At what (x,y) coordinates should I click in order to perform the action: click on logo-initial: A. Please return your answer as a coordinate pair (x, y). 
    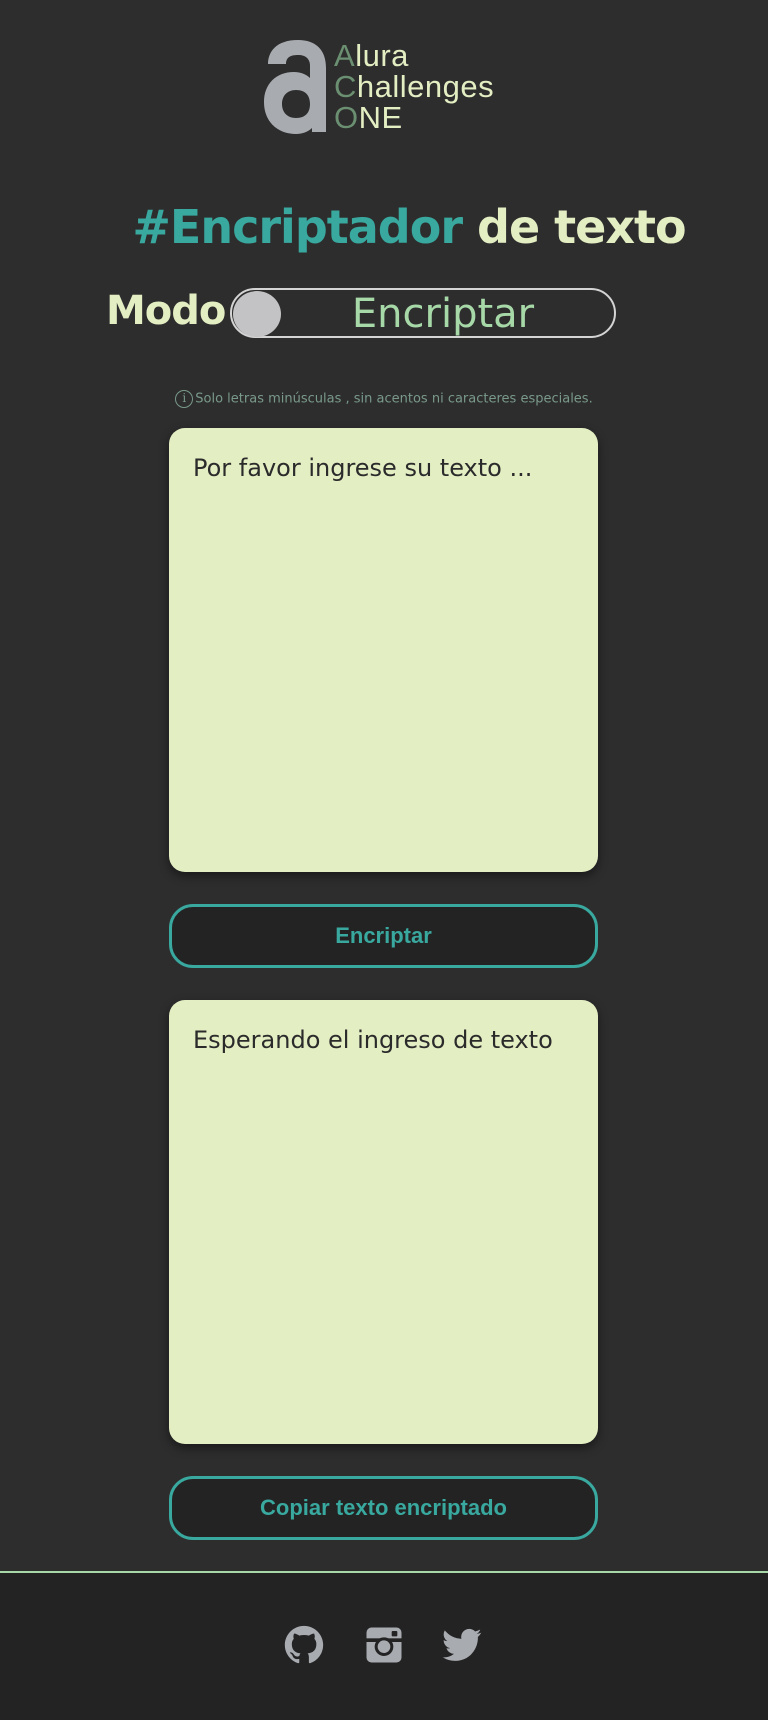
    Looking at the image, I should click on (345, 55).